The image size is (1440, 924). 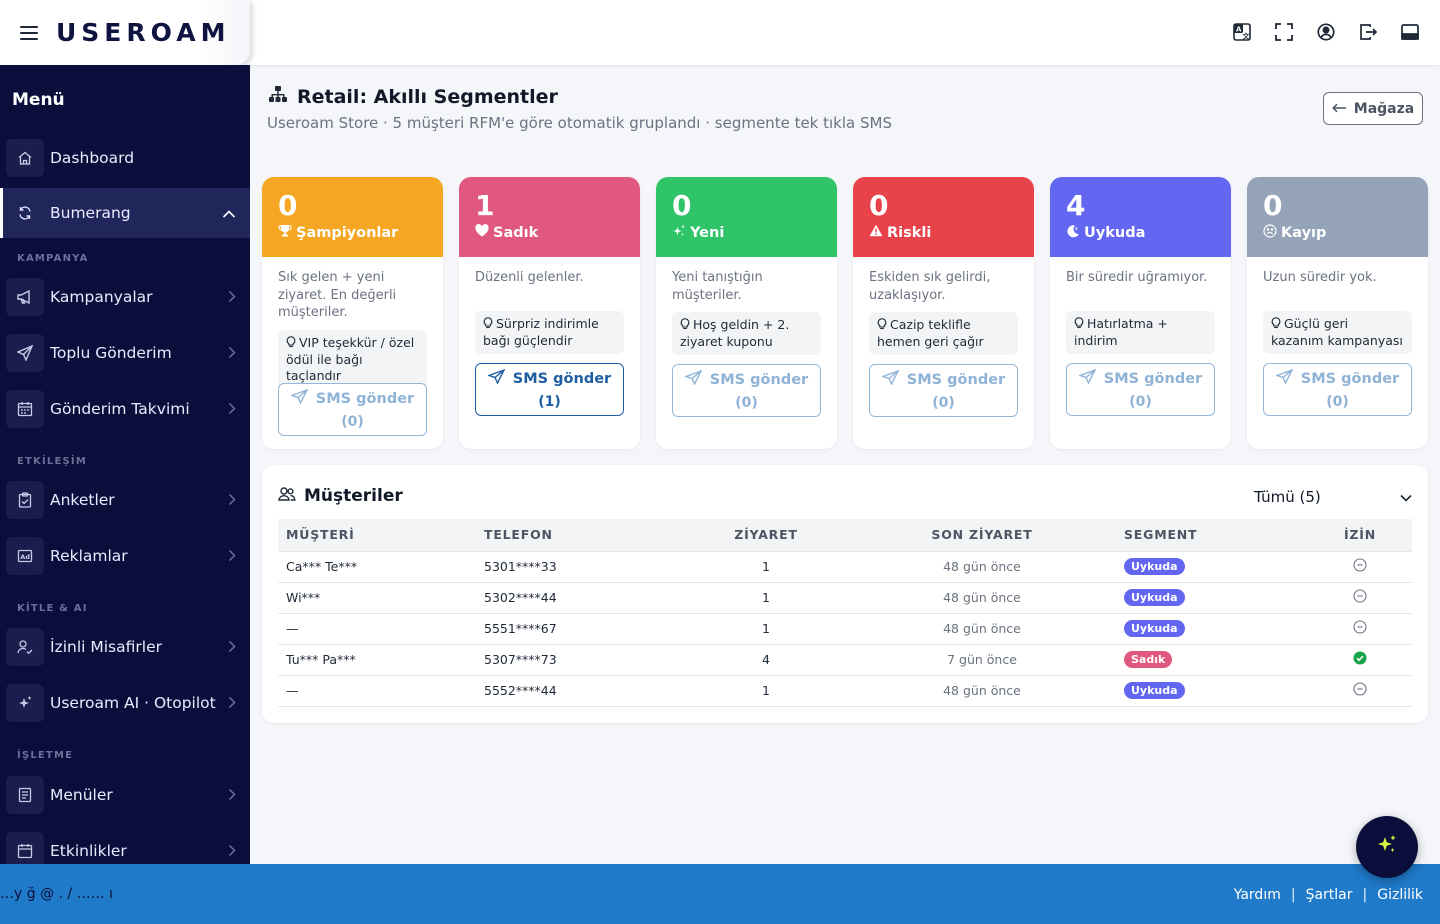 What do you see at coordinates (576, 598) in the screenshot?
I see `customer-phone: 5302****44` at bounding box center [576, 598].